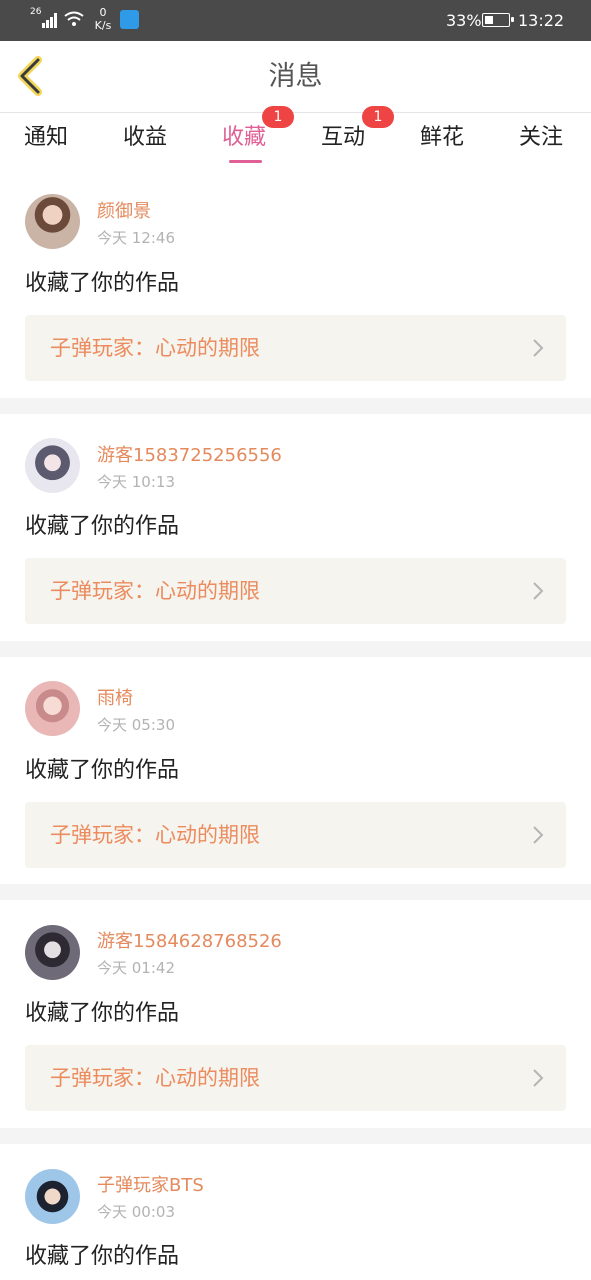 The width and height of the screenshot is (591, 1280). Describe the element at coordinates (145, 138) in the screenshot. I see `tab-earnings: 收益` at that location.